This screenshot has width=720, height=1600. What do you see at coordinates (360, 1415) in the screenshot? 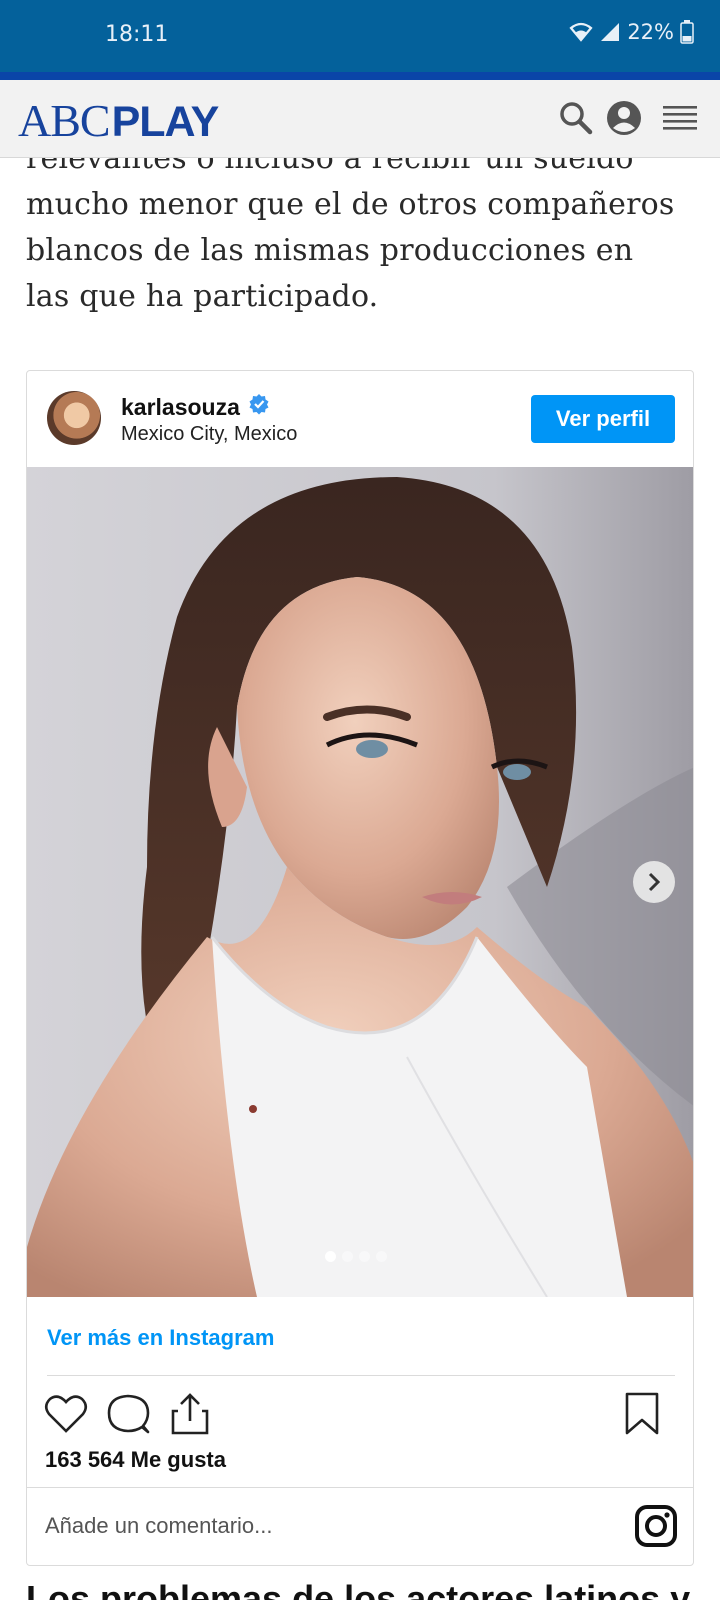
I see `instagram-actions` at bounding box center [360, 1415].